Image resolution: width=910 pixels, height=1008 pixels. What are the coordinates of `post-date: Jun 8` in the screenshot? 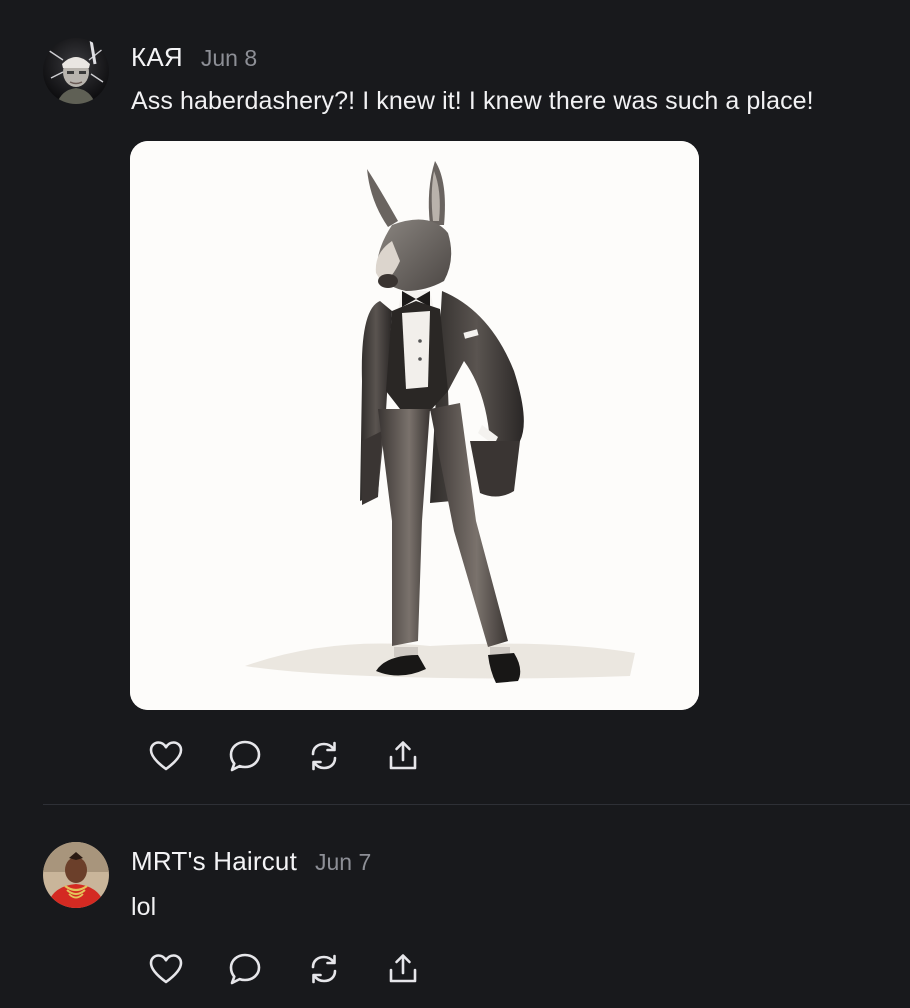 It's located at (229, 58).